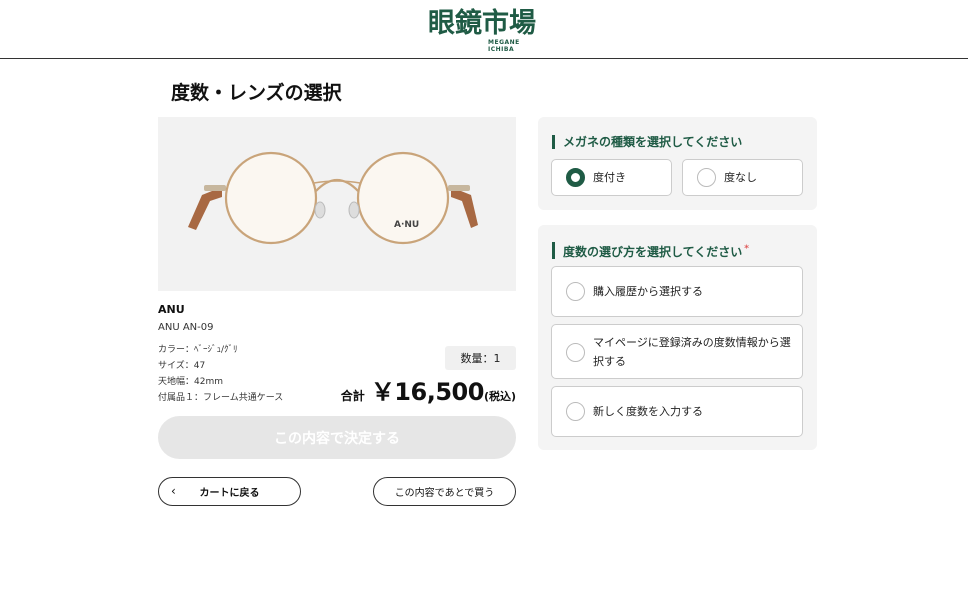  I want to click on product-brand: ANU, so click(171, 309).